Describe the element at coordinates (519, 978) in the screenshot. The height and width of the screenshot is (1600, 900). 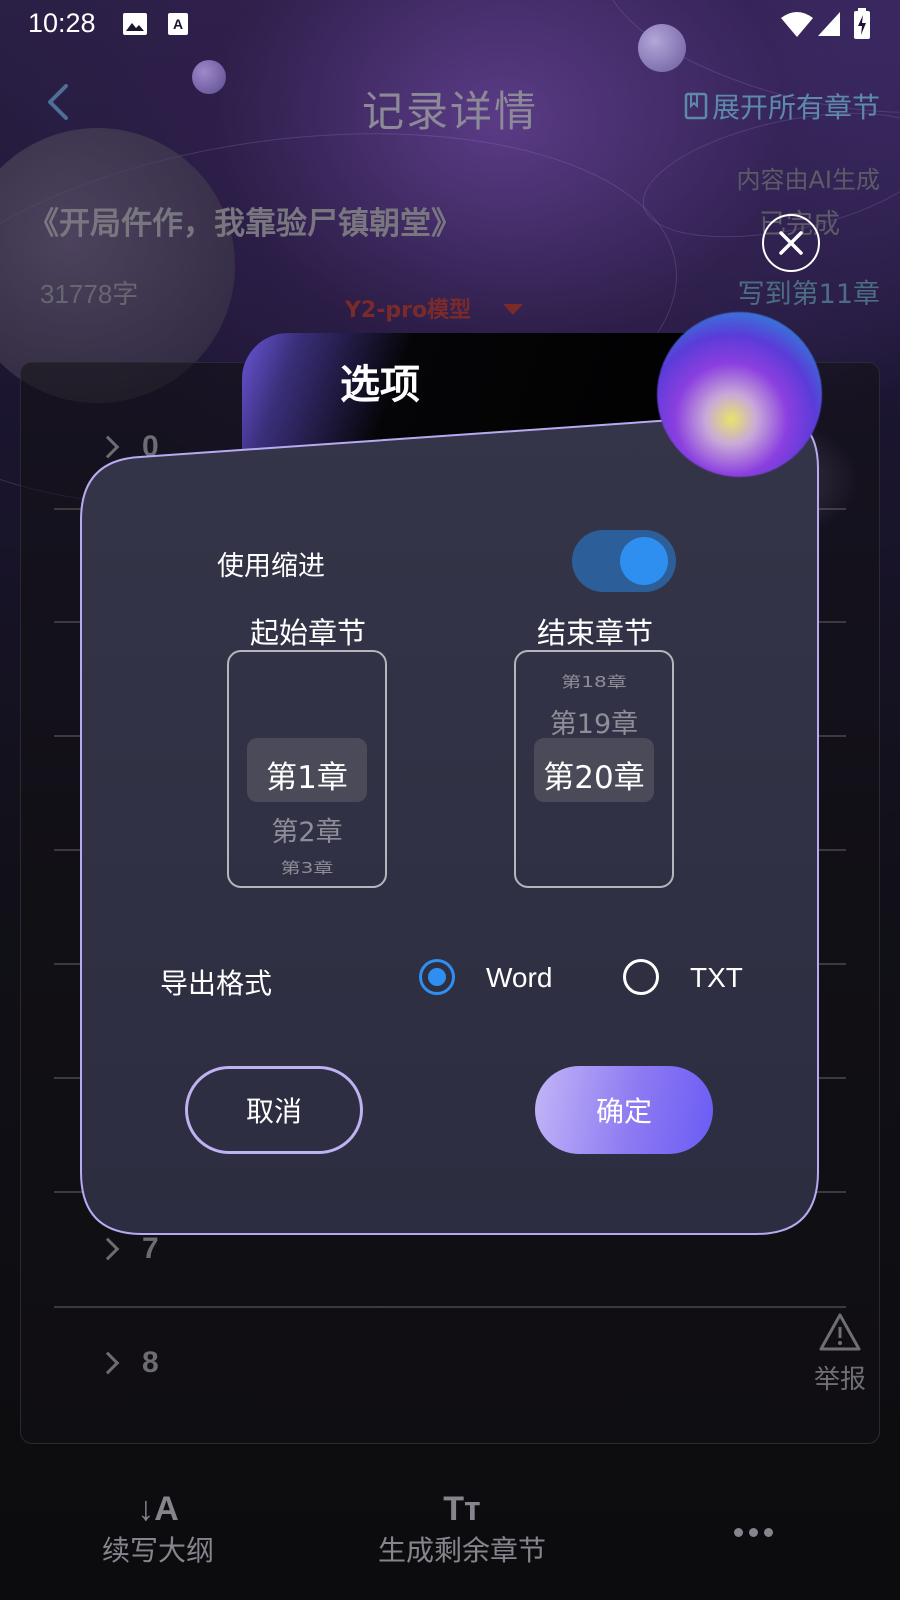
I see `format-word-label: Word` at that location.